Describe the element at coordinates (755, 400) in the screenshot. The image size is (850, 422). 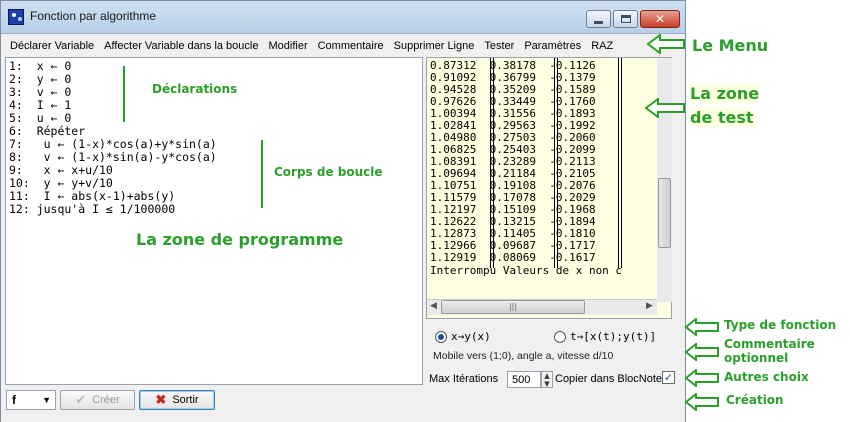
I see `annotation-creation: Création` at that location.